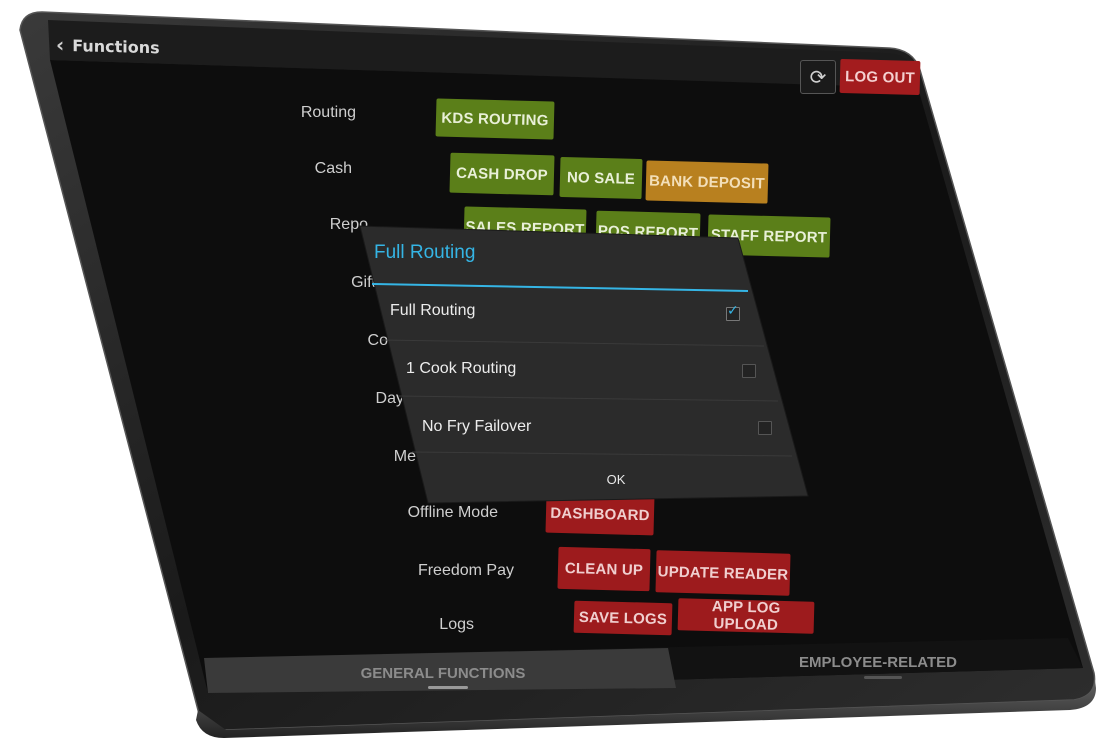  Describe the element at coordinates (733, 312) in the screenshot. I see `checkbox-checked-icon` at that location.